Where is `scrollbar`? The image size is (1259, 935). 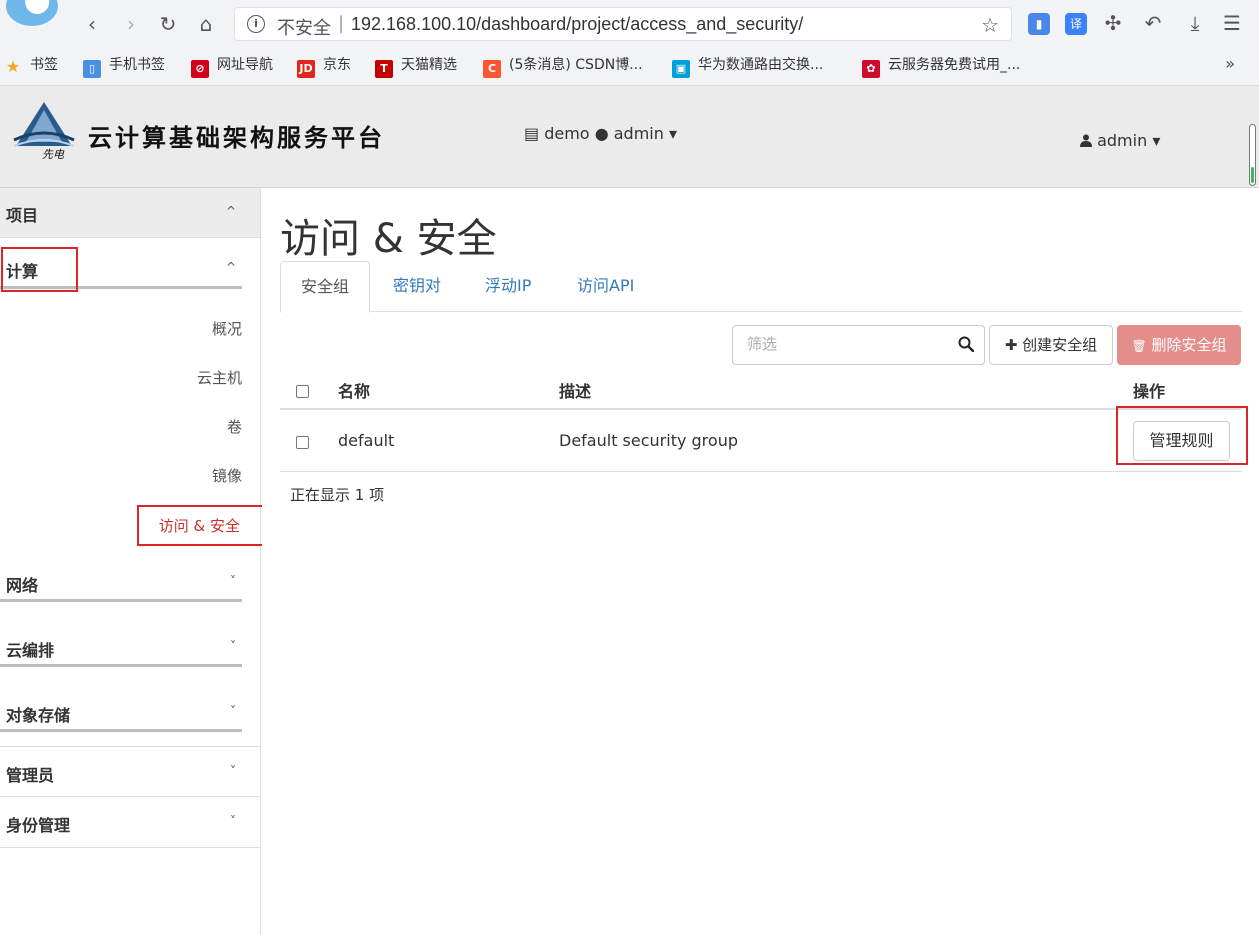
scrollbar is located at coordinates (1252, 155).